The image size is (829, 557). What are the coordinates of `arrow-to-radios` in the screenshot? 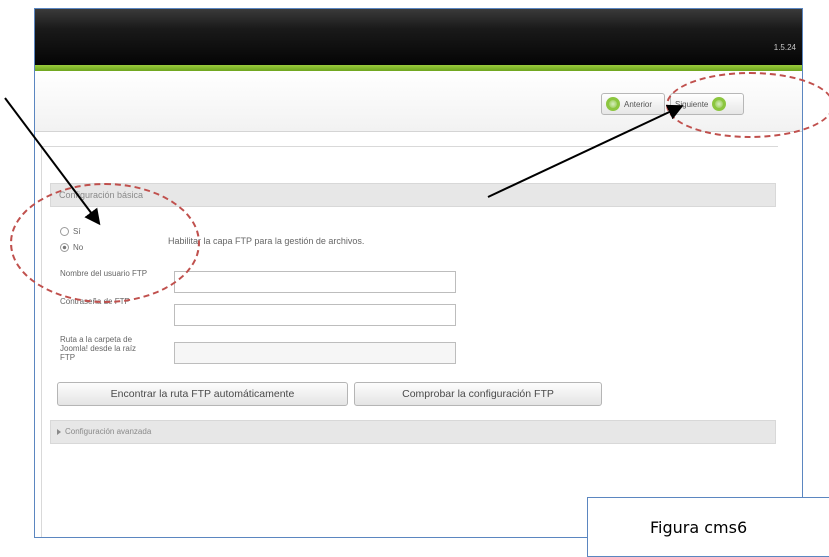 It's located at (52, 161).